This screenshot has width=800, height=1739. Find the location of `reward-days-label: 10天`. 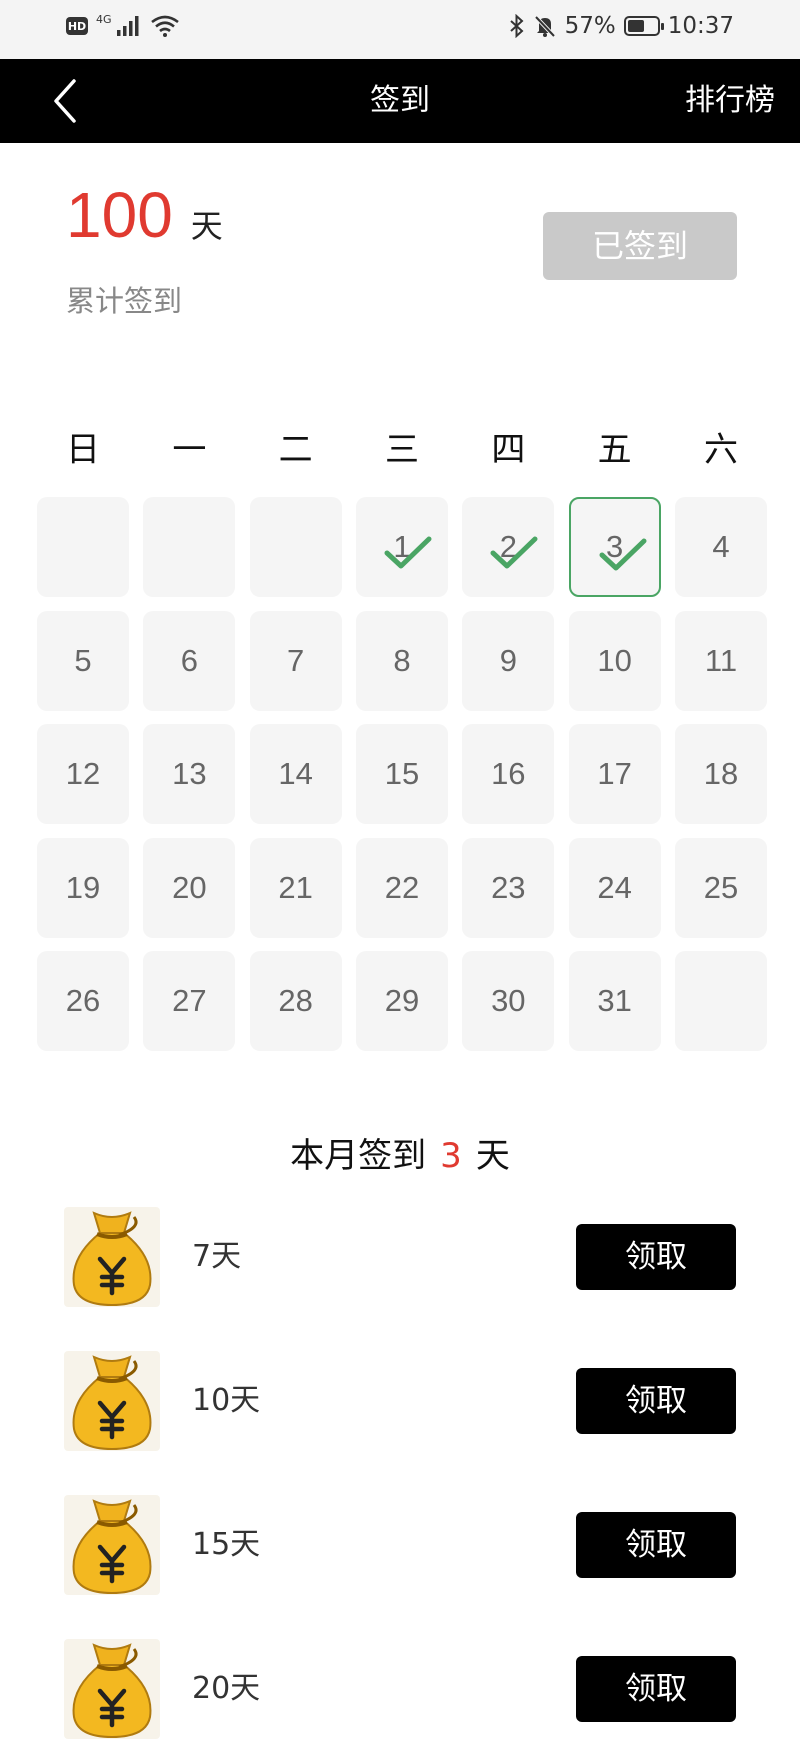

reward-days-label: 10天 is located at coordinates (226, 1400).